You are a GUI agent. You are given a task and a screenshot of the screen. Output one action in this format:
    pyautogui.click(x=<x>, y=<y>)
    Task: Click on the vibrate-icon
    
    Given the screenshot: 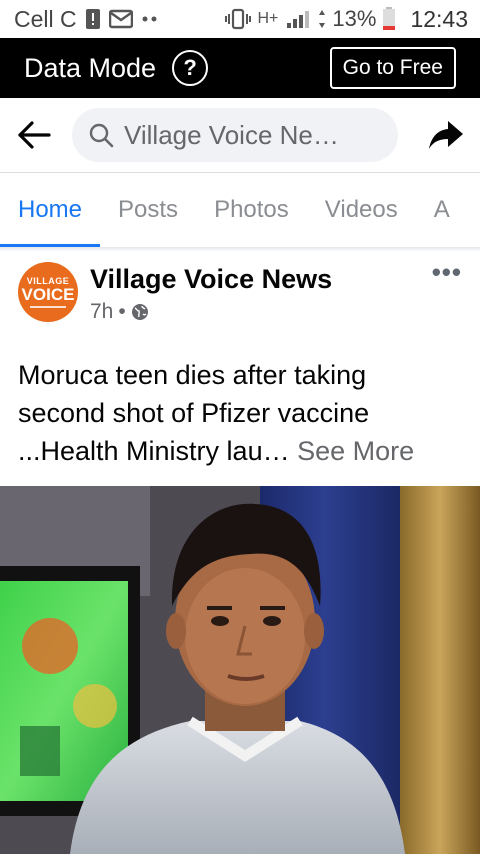 What is the action you would take?
    pyautogui.click(x=238, y=19)
    